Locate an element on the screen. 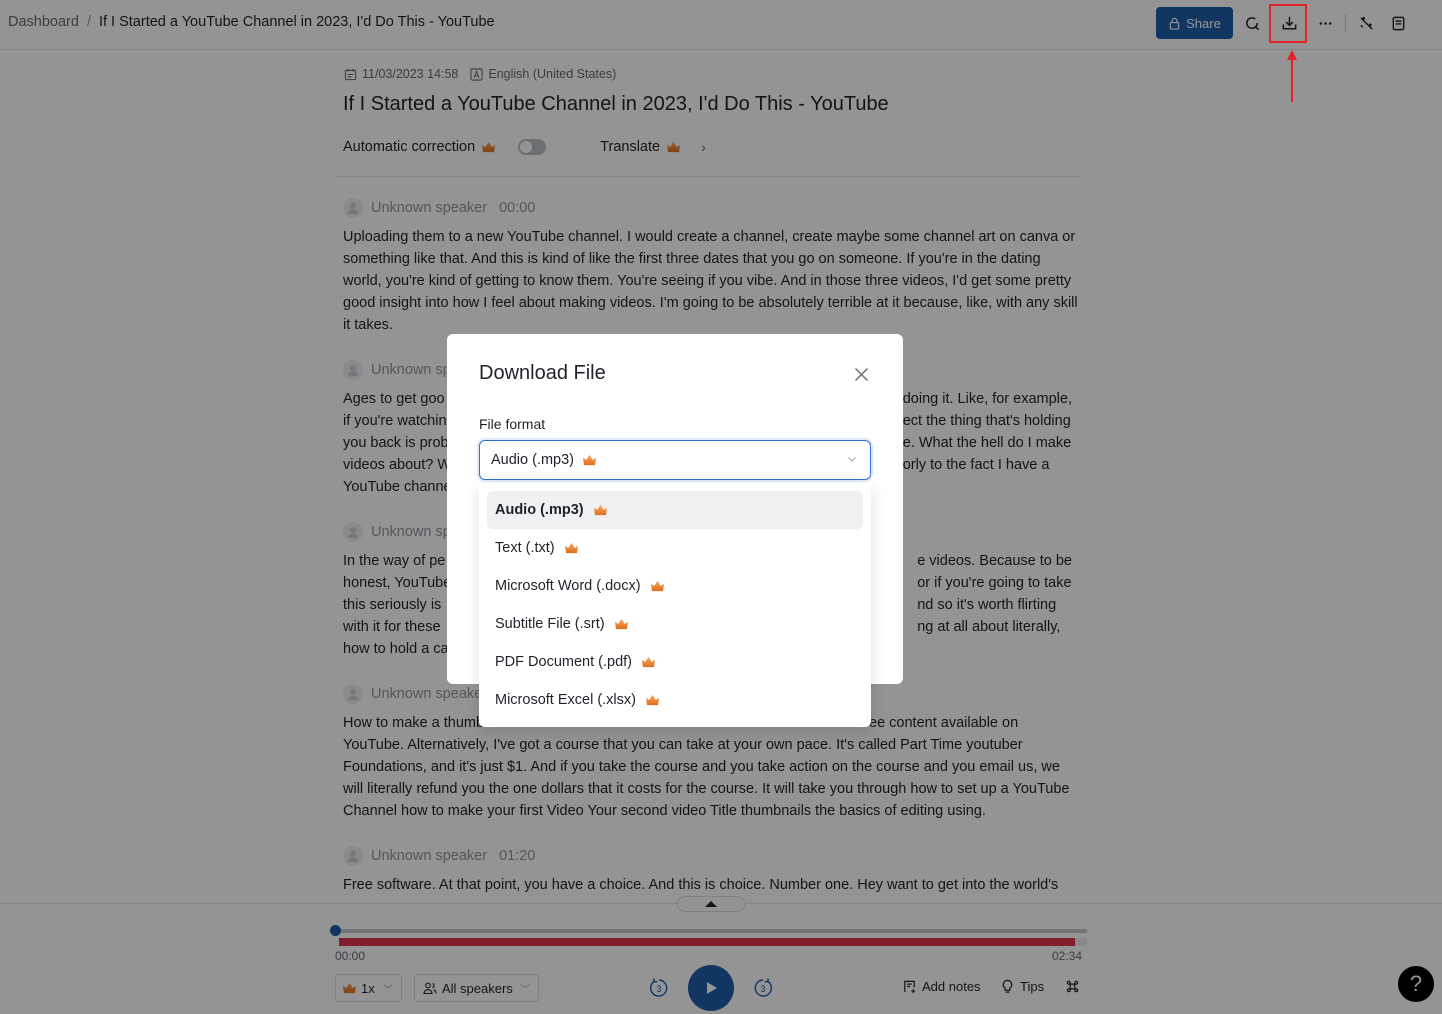 The height and width of the screenshot is (1014, 1442). file-format-option: Microsoft Excel (.xlsx) is located at coordinates (675, 700).